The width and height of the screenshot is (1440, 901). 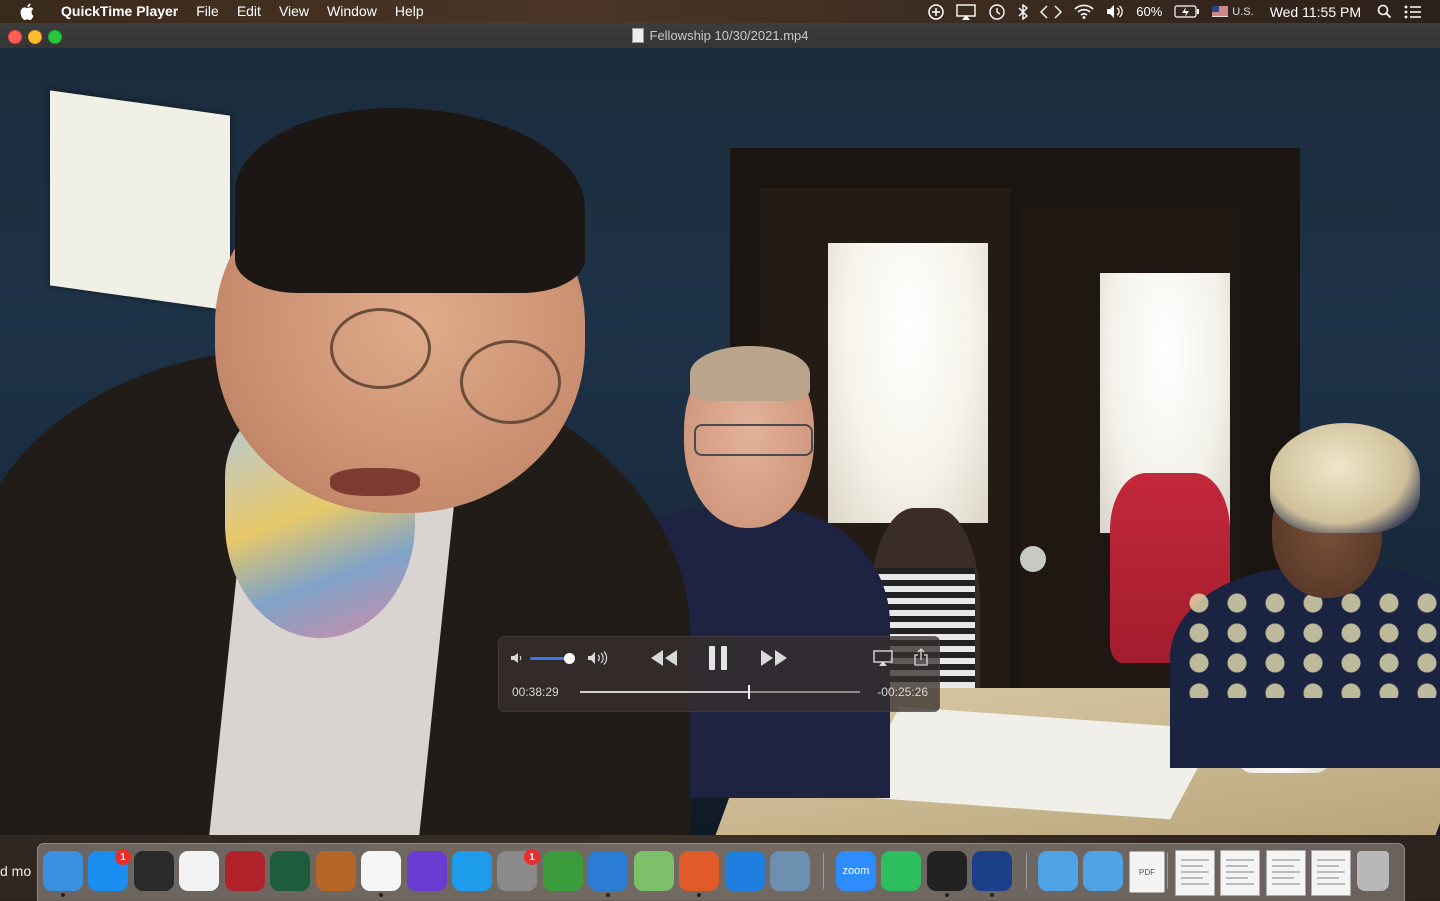 I want to click on dock-zoom-icon: zoom, so click(x=856, y=871).